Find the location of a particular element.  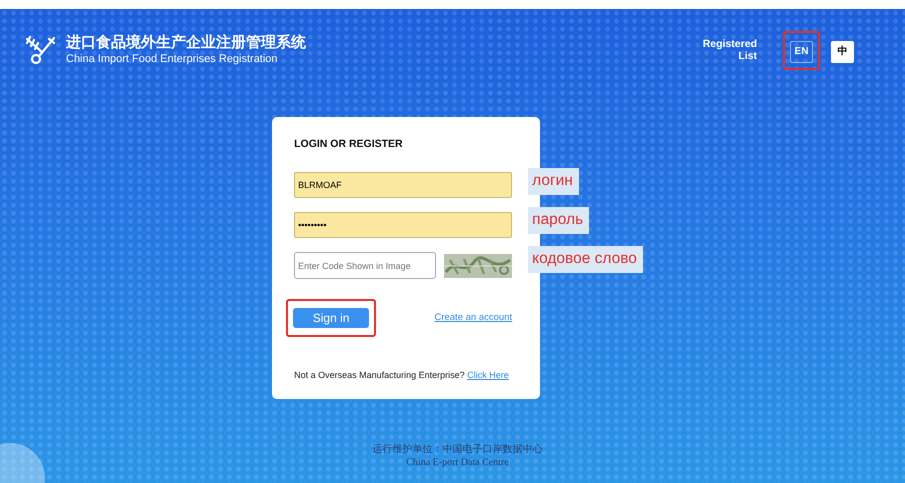

click-here-link: Click Here is located at coordinates (488, 375).